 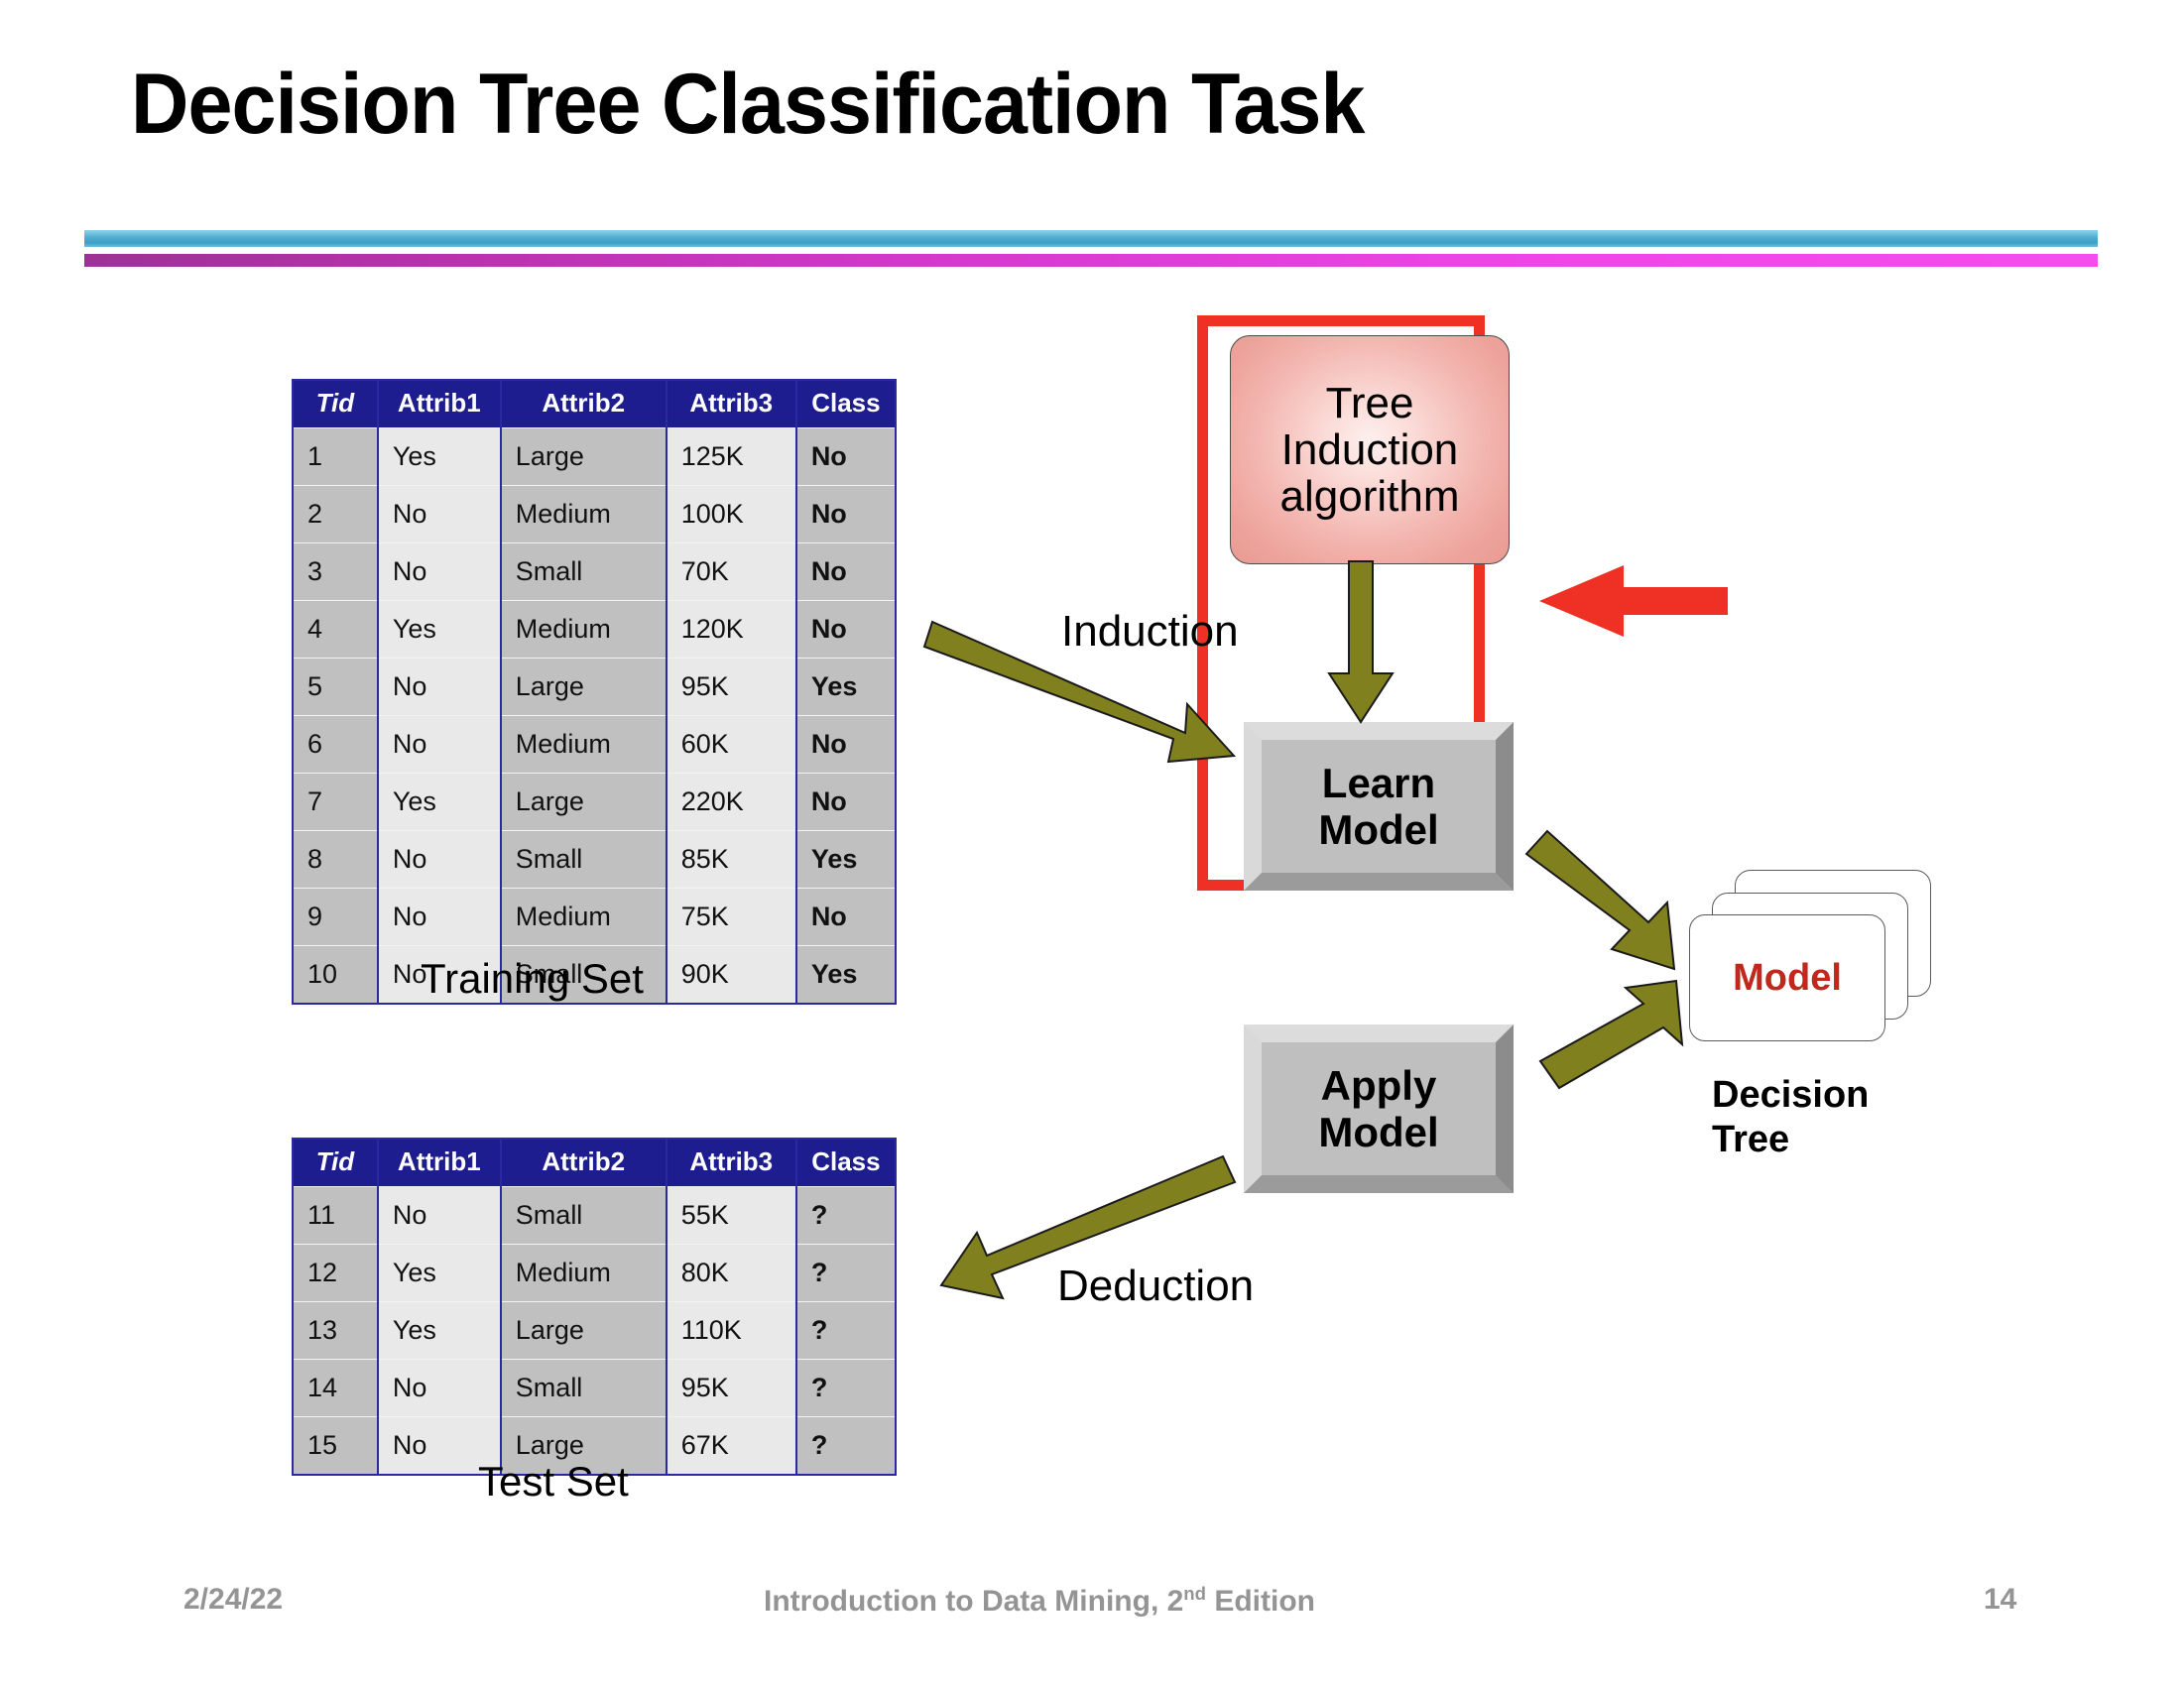 What do you see at coordinates (594, 457) in the screenshot?
I see `table-row: 1 Yes Large 125K No` at bounding box center [594, 457].